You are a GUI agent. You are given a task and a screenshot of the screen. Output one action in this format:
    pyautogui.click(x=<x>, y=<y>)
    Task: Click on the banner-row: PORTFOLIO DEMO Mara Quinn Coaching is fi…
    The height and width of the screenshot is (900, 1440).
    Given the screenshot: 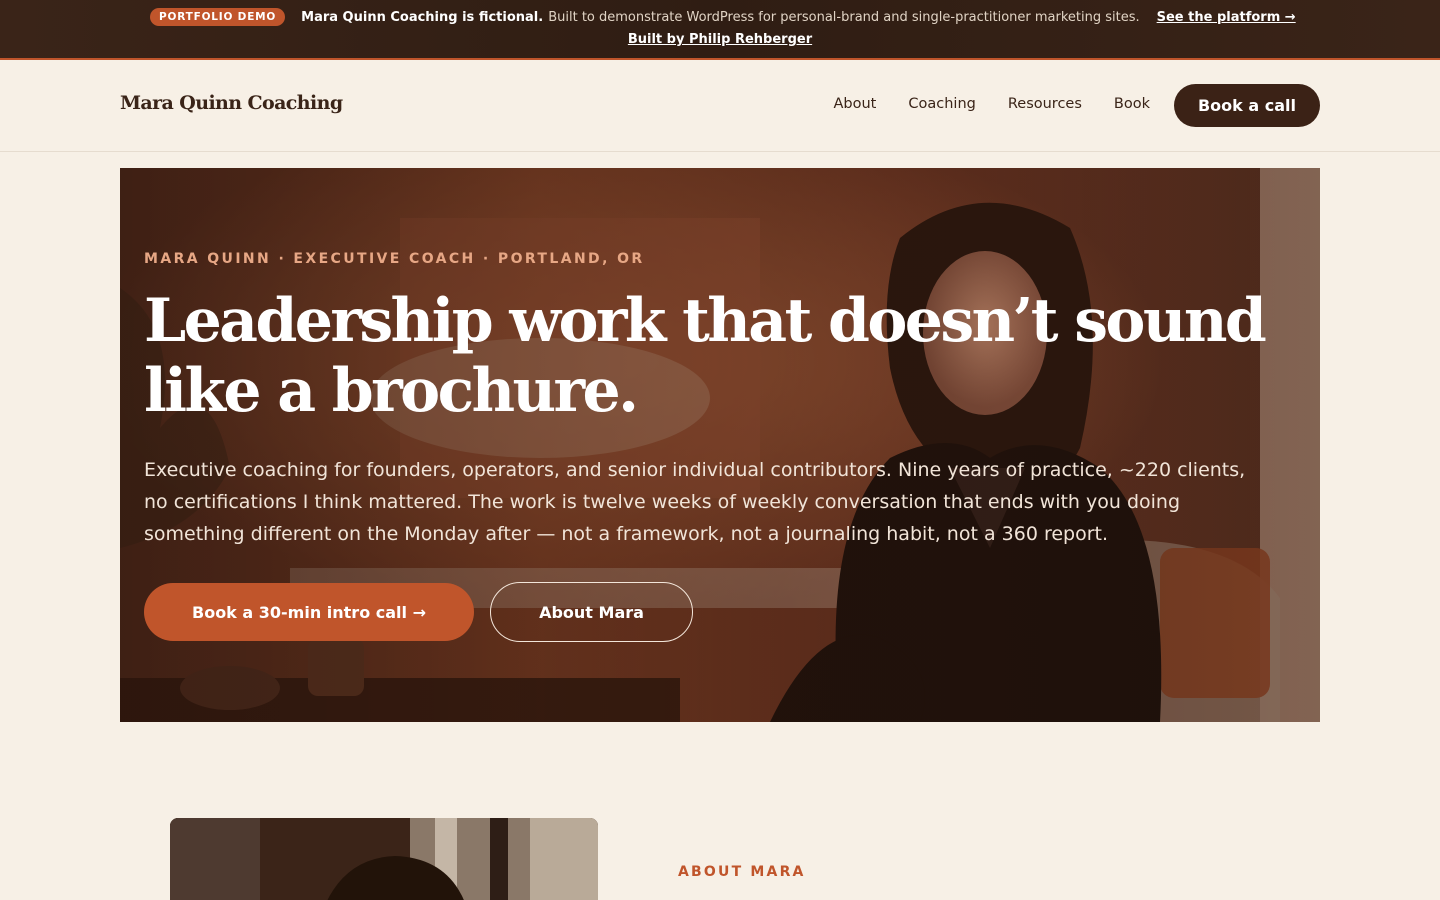 What is the action you would take?
    pyautogui.click(x=723, y=17)
    